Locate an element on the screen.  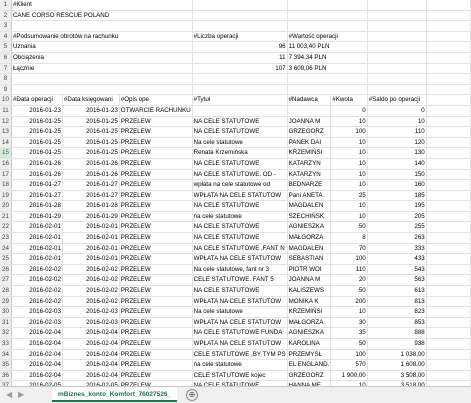
cell-saldo: 613 is located at coordinates (397, 291).